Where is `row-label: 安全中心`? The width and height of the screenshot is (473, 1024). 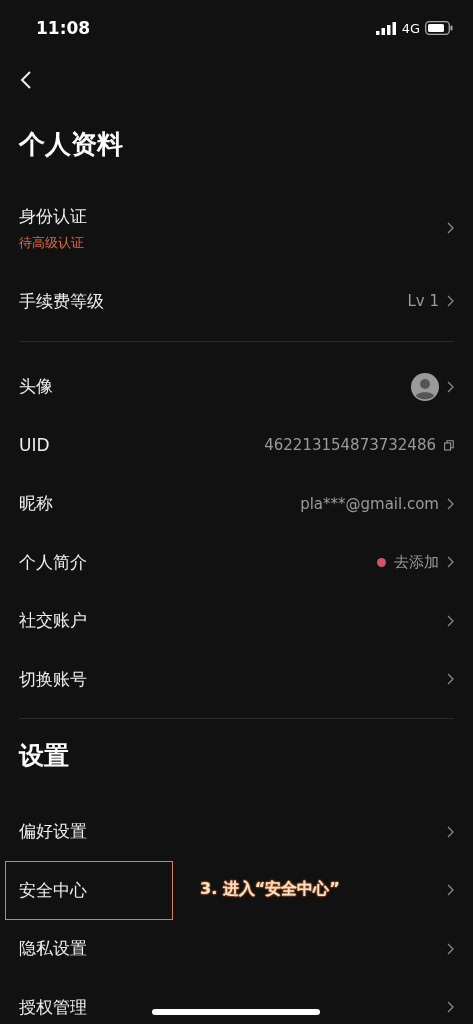
row-label: 安全中心 is located at coordinates (53, 890).